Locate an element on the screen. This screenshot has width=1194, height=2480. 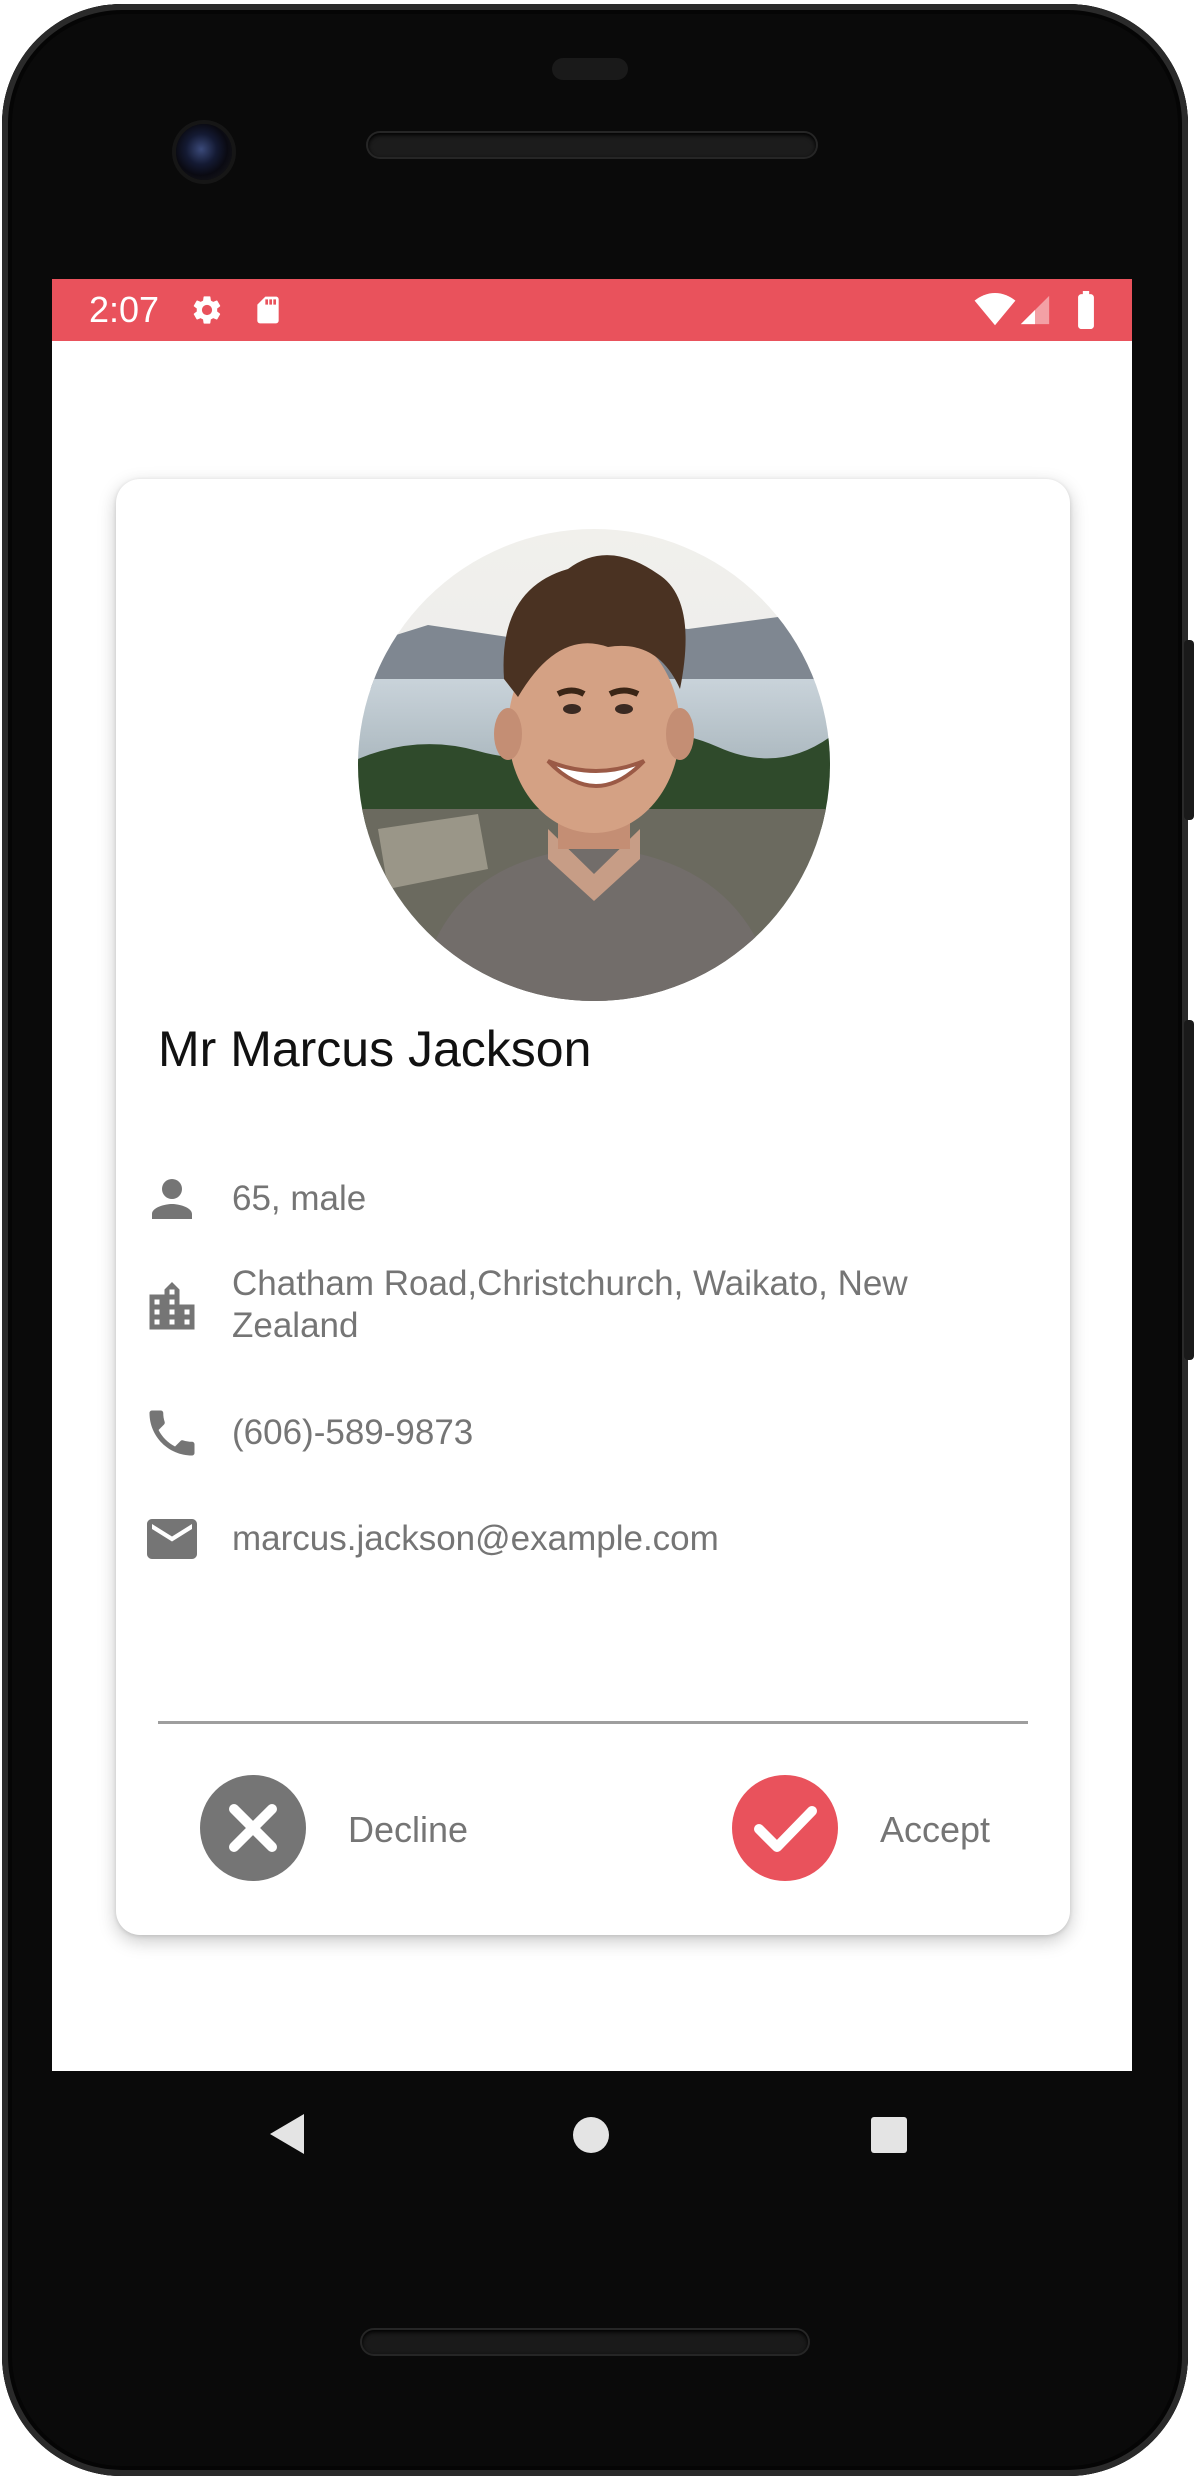
divider is located at coordinates (593, 1722).